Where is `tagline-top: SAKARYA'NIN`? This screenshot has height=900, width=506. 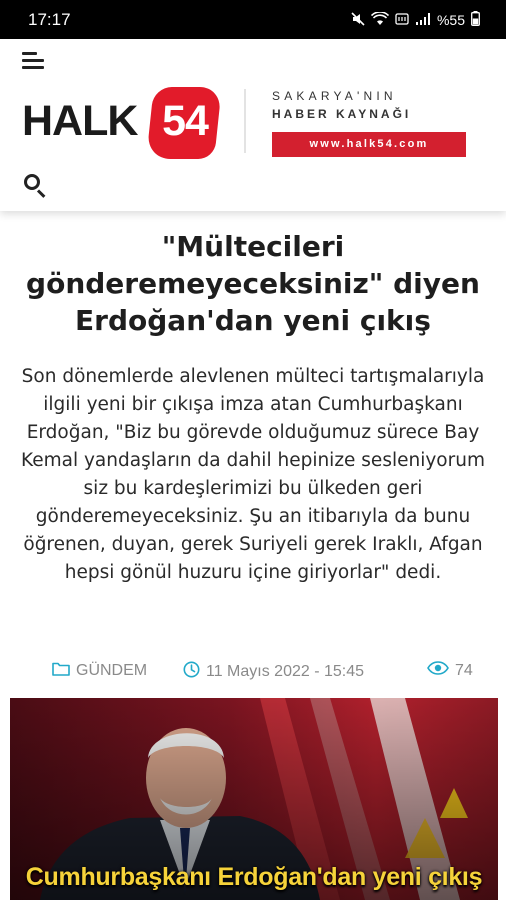
tagline-top: SAKARYA'NIN is located at coordinates (334, 96).